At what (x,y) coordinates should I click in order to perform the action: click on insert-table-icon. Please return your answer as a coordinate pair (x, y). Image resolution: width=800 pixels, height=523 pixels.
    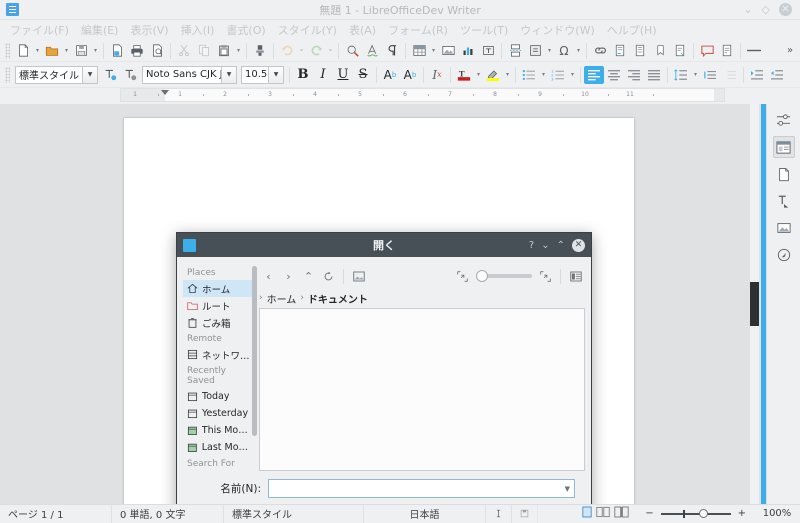
    Looking at the image, I should click on (419, 51).